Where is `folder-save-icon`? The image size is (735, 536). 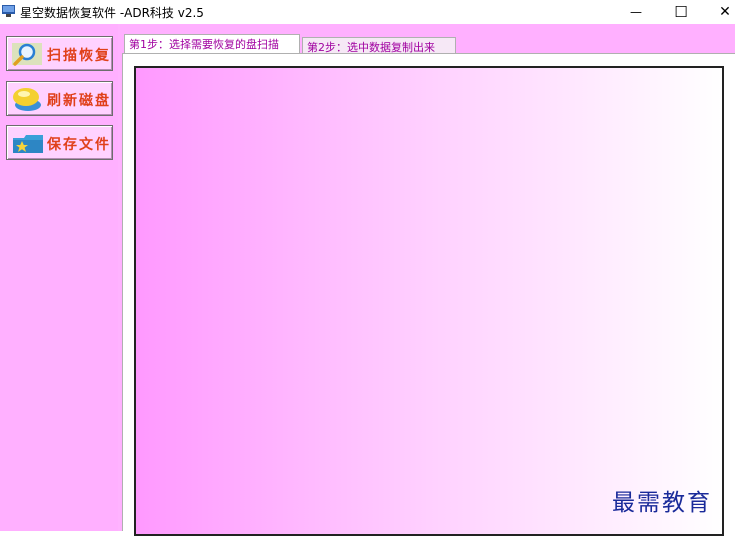
folder-save-icon is located at coordinates (28, 144).